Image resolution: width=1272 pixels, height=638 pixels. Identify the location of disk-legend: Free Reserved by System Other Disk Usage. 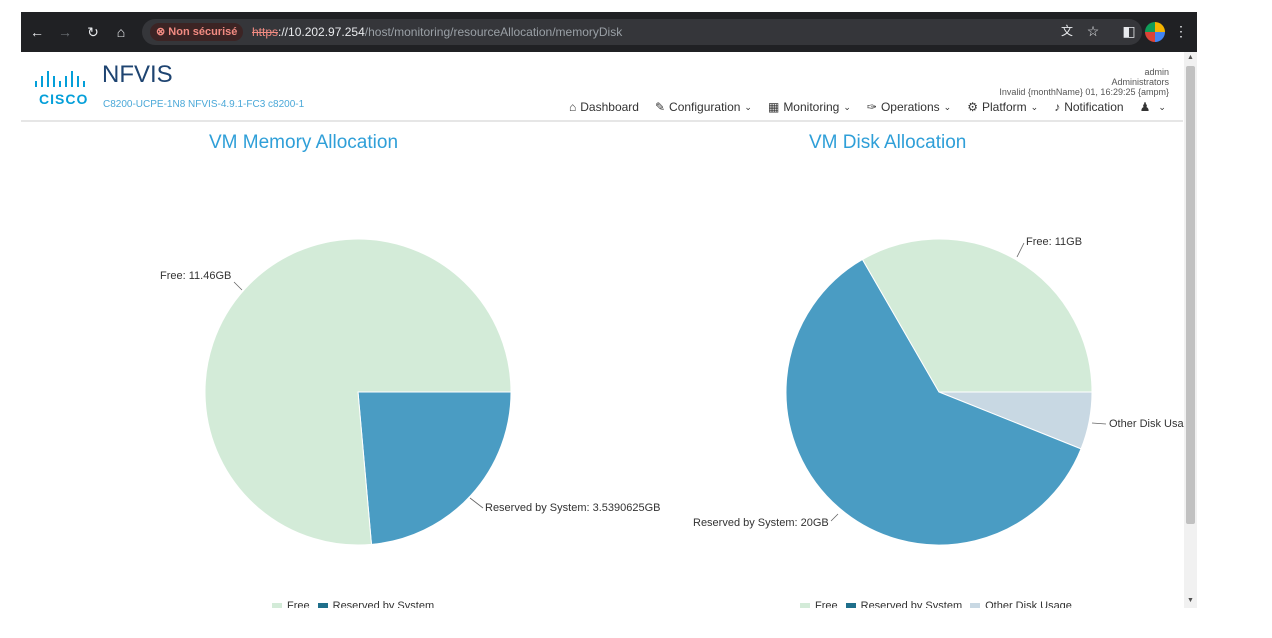
(936, 604).